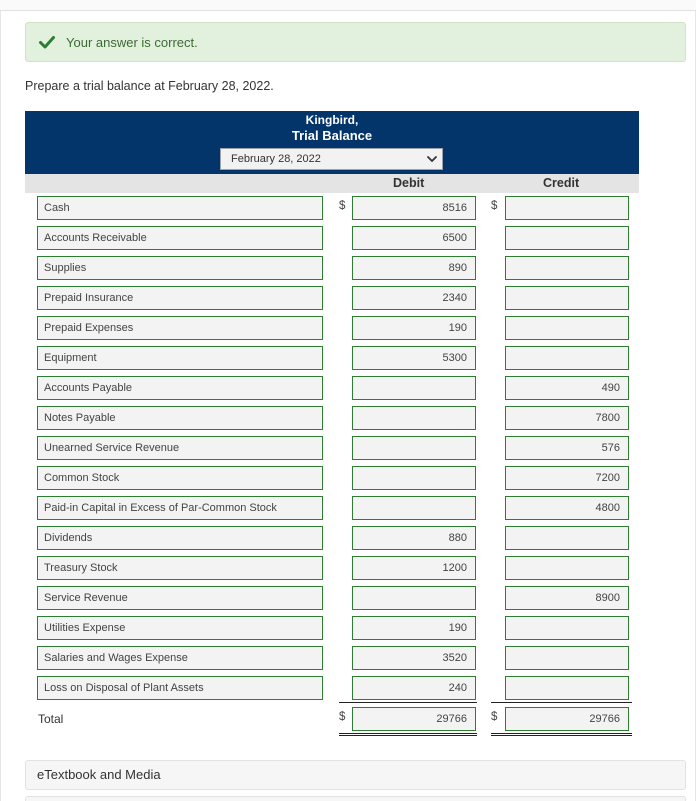 The height and width of the screenshot is (801, 696). What do you see at coordinates (348, 388) in the screenshot?
I see `table-row: Accounts Payable 490` at bounding box center [348, 388].